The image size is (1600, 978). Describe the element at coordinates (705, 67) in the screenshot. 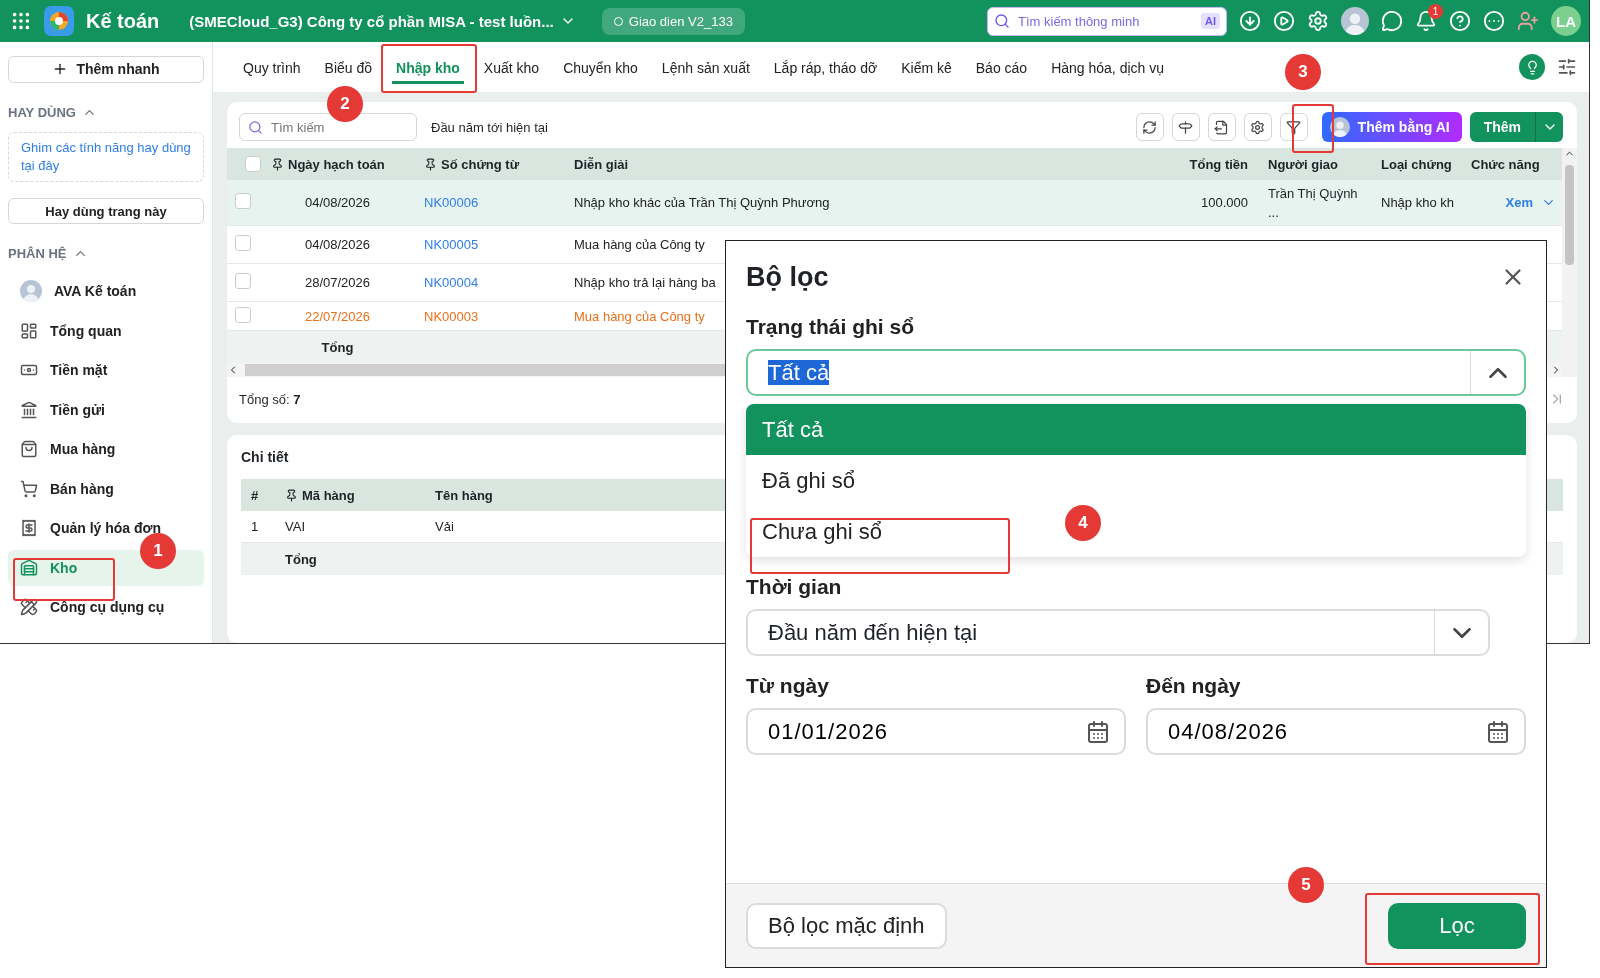

I see `tab: Lệnh sản xuất` at that location.